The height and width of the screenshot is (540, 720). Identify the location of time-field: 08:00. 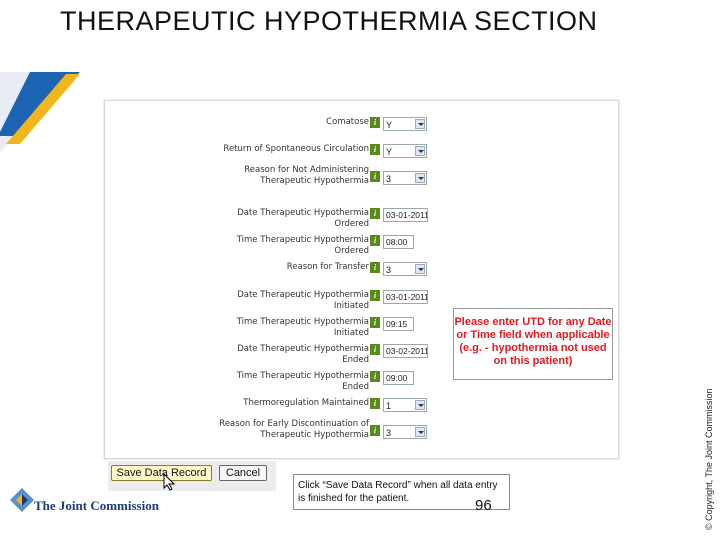
(398, 242).